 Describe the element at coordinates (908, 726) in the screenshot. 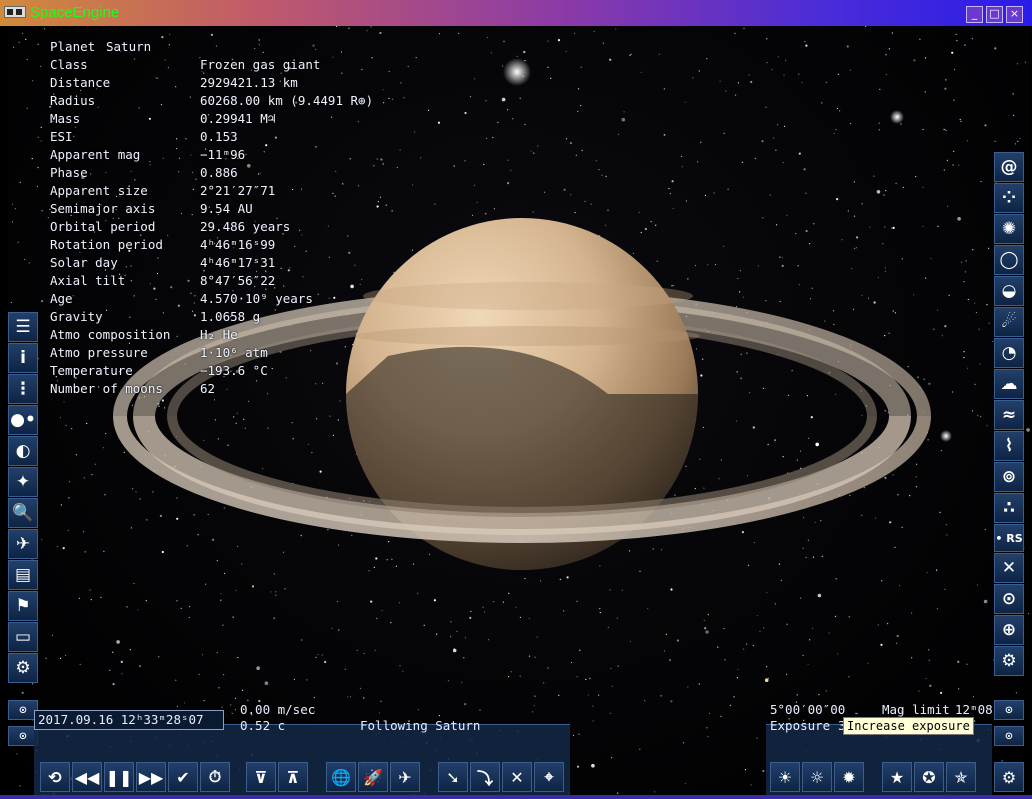

I see `tooltip: Increase exposure` at that location.